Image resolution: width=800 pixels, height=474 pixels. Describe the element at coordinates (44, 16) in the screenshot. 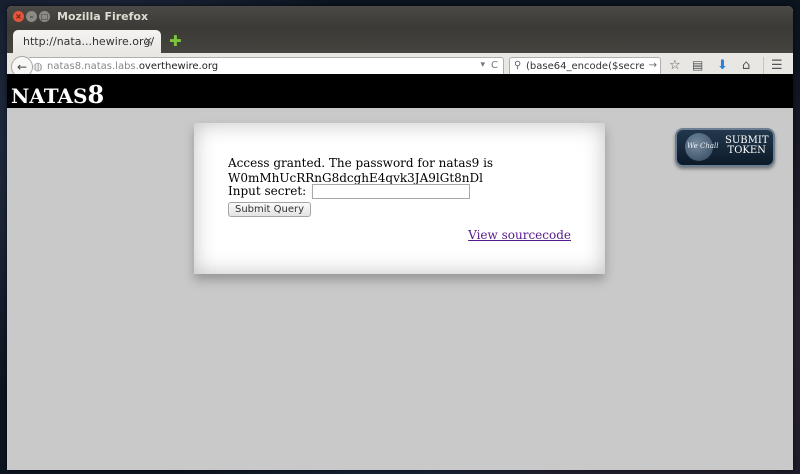

I see `window-maximize-button: □` at that location.